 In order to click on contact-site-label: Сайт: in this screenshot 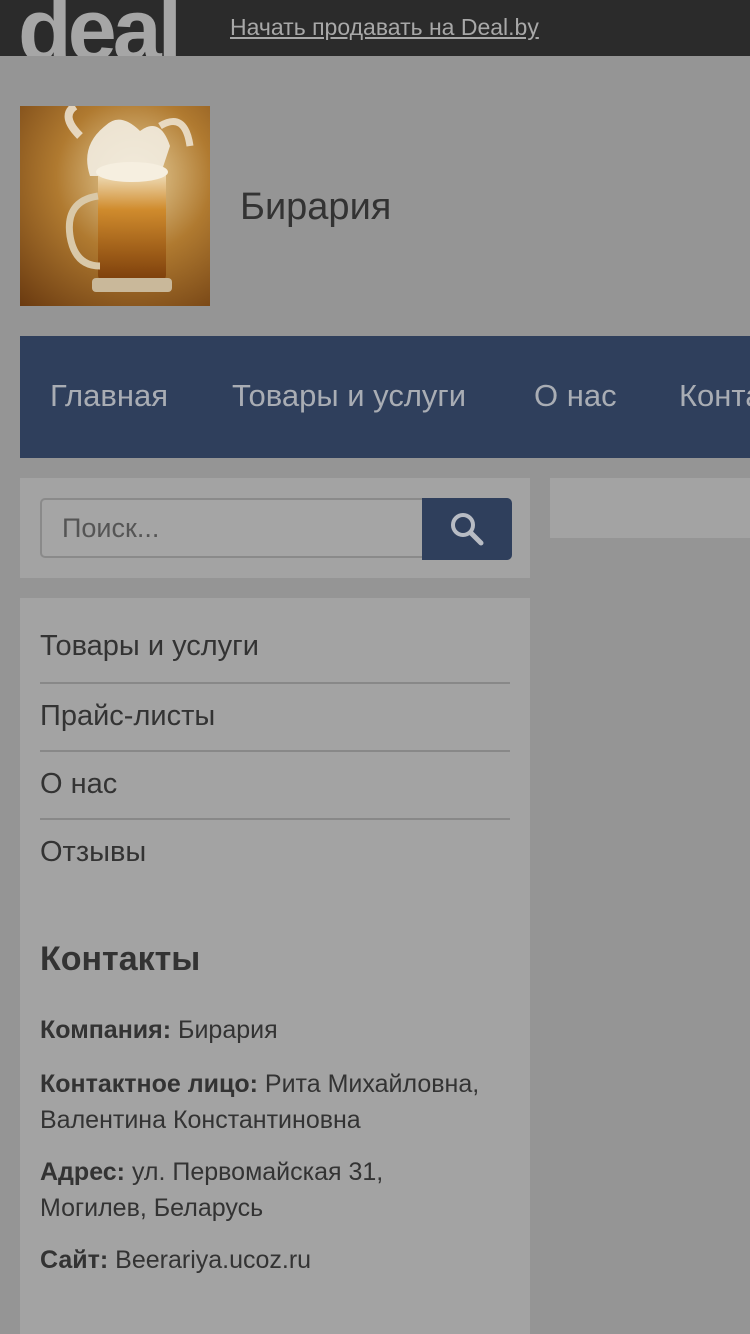, I will do `click(74, 1260)`.